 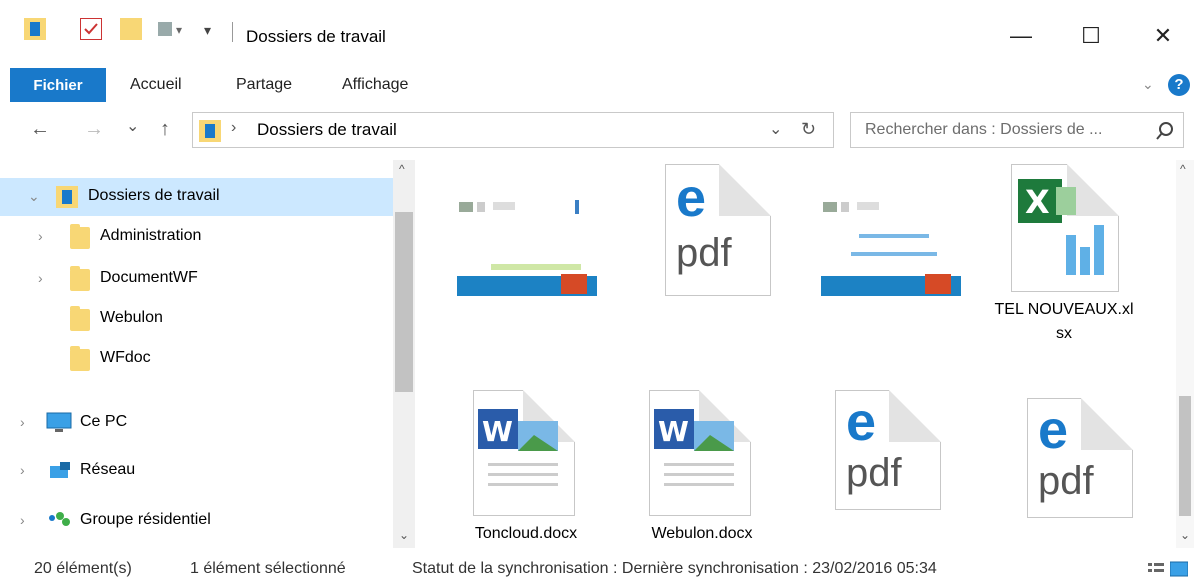 What do you see at coordinates (232, 32) in the screenshot?
I see `title-separator` at bounding box center [232, 32].